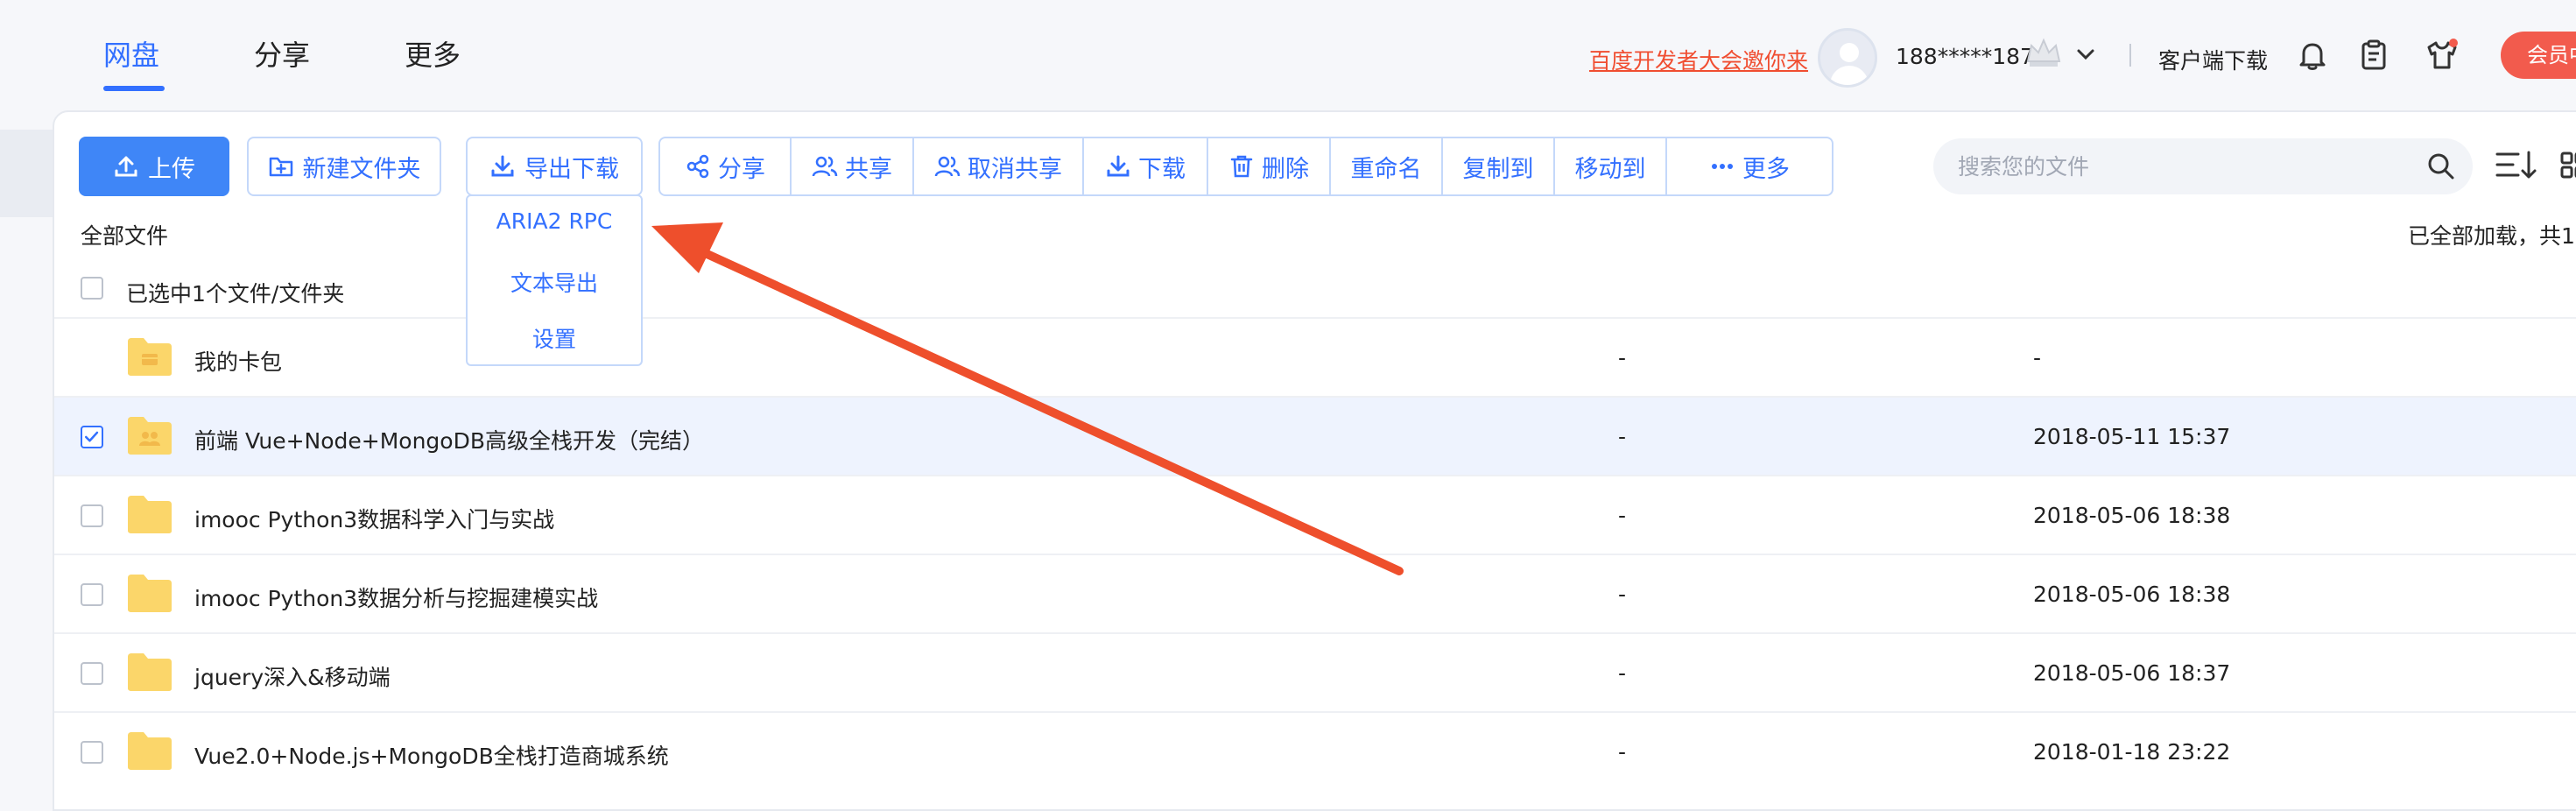 The width and height of the screenshot is (2576, 811). Describe the element at coordinates (150, 436) in the screenshot. I see `shared-folder-icon` at that location.